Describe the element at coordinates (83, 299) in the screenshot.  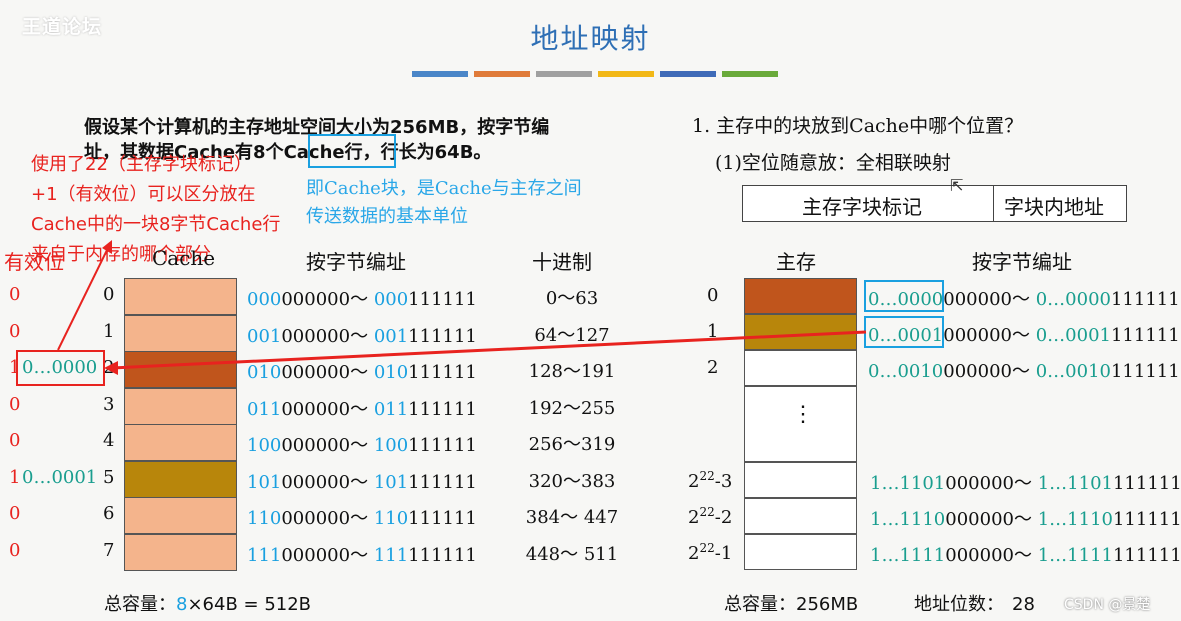
I see `arrow-note-to-tag` at that location.